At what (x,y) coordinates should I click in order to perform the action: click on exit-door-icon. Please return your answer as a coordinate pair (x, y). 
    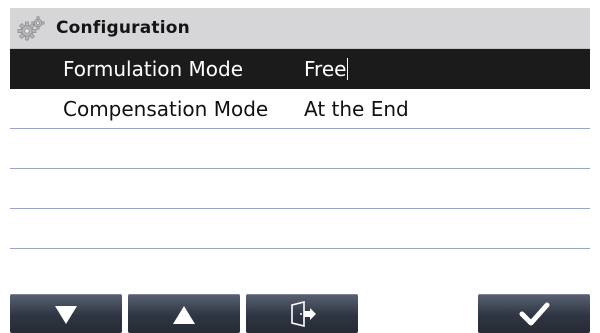
    Looking at the image, I should click on (303, 314).